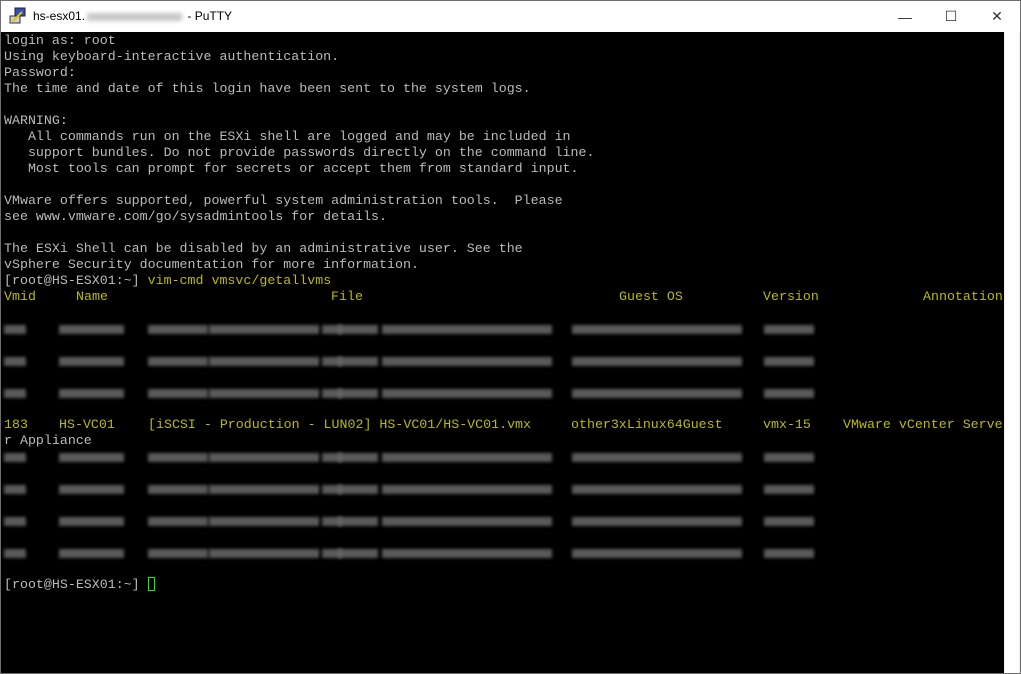 The image size is (1021, 674). Describe the element at coordinates (997, 16) in the screenshot. I see `close-button: ✕` at that location.